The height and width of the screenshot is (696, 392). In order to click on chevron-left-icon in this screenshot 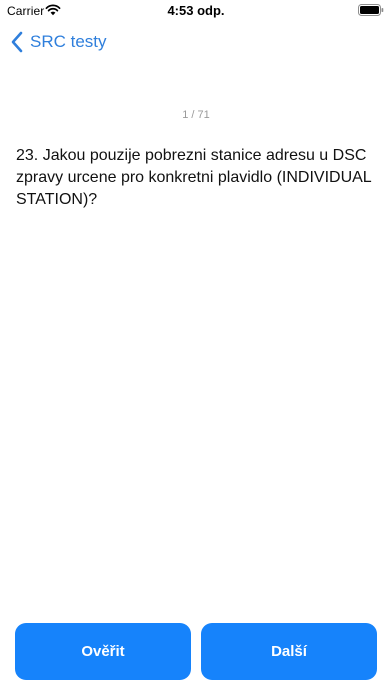, I will do `click(17, 42)`.